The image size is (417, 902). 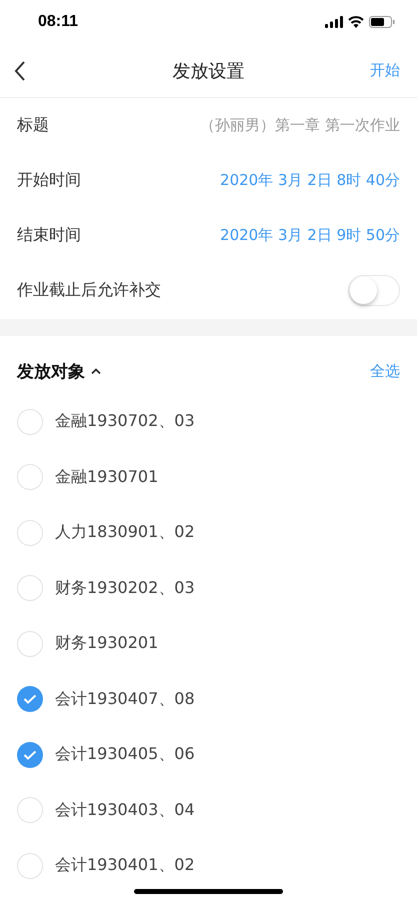 I want to click on class-label: 财务1930201, so click(x=106, y=643).